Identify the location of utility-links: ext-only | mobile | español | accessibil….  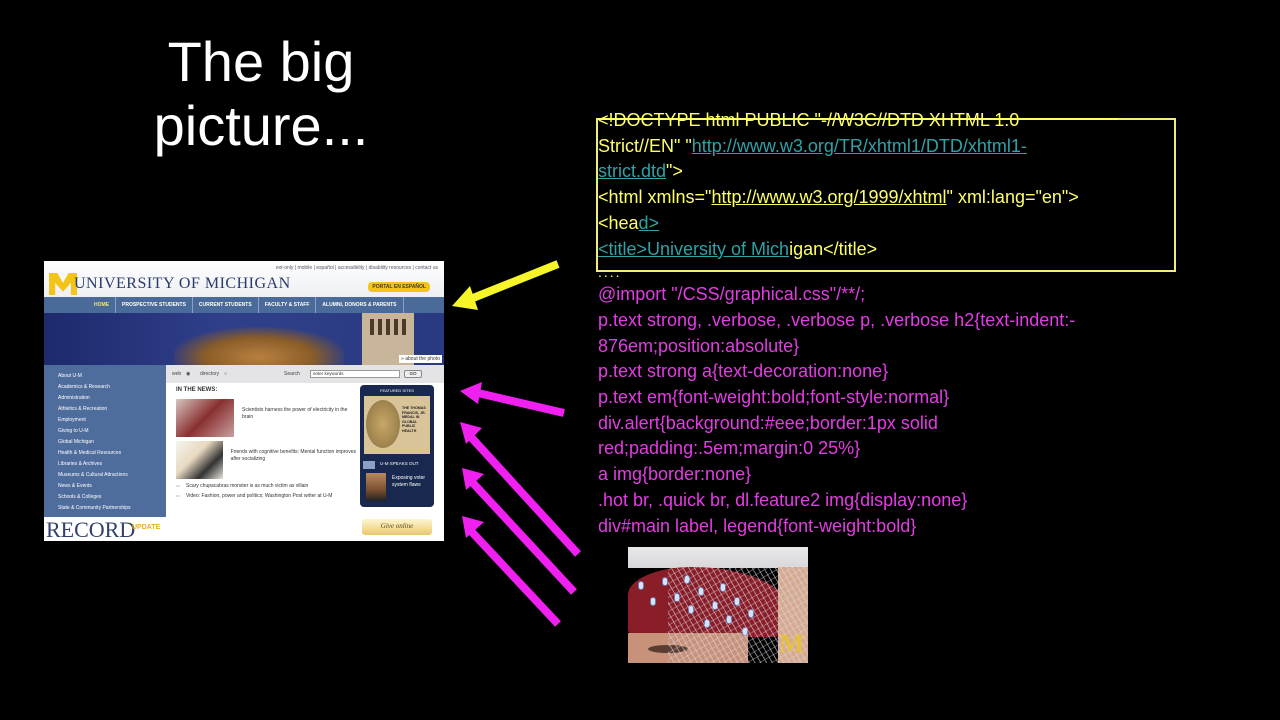
(357, 268).